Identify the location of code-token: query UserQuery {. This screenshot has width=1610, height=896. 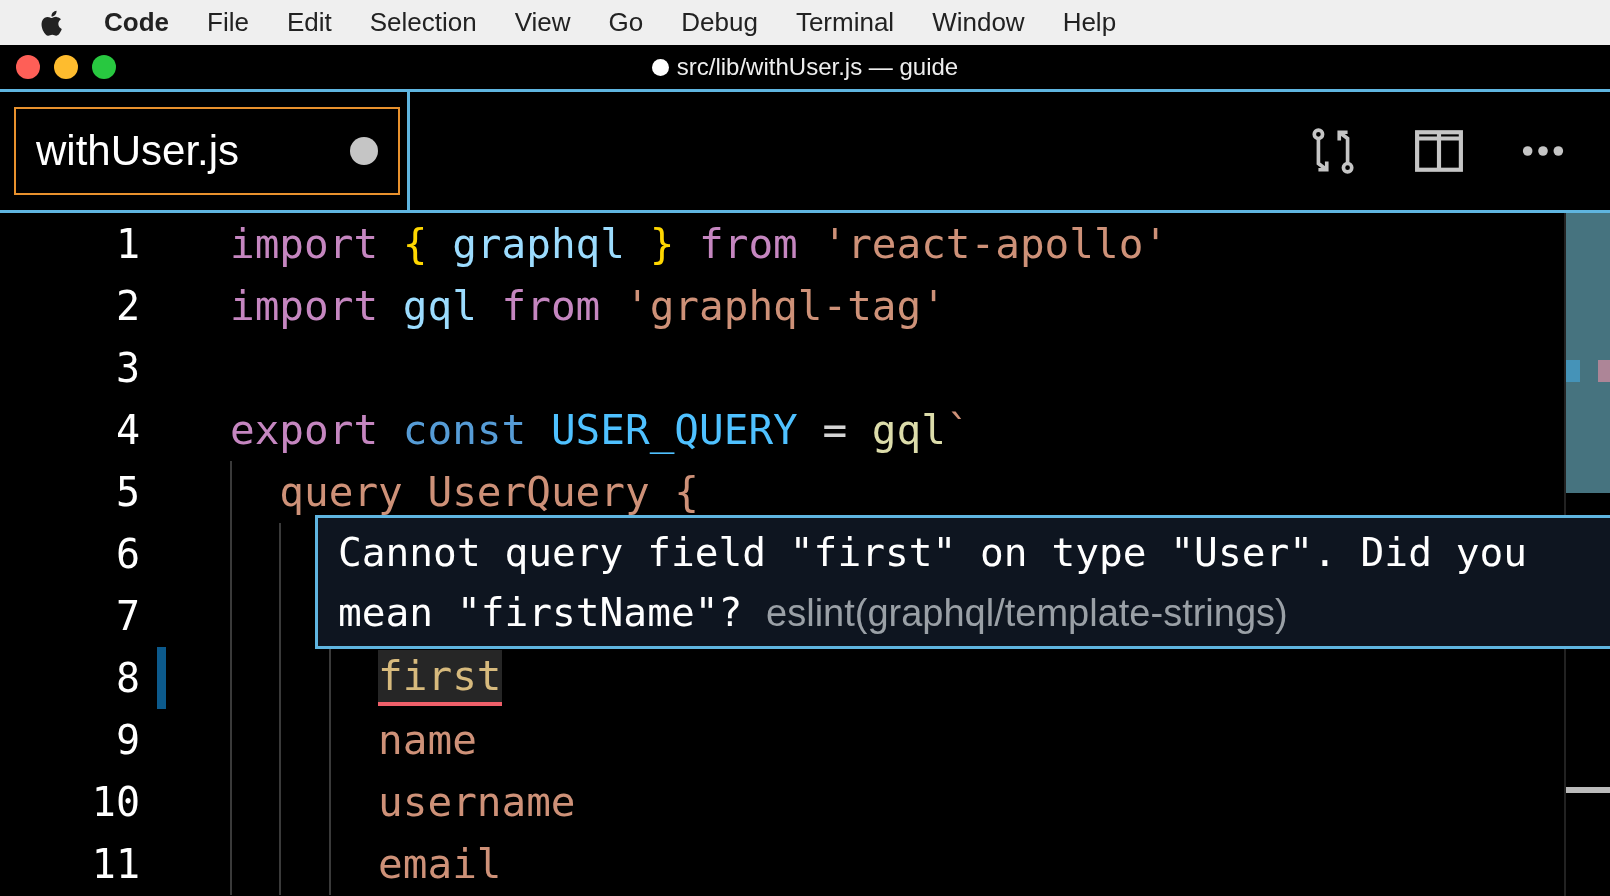
(489, 492).